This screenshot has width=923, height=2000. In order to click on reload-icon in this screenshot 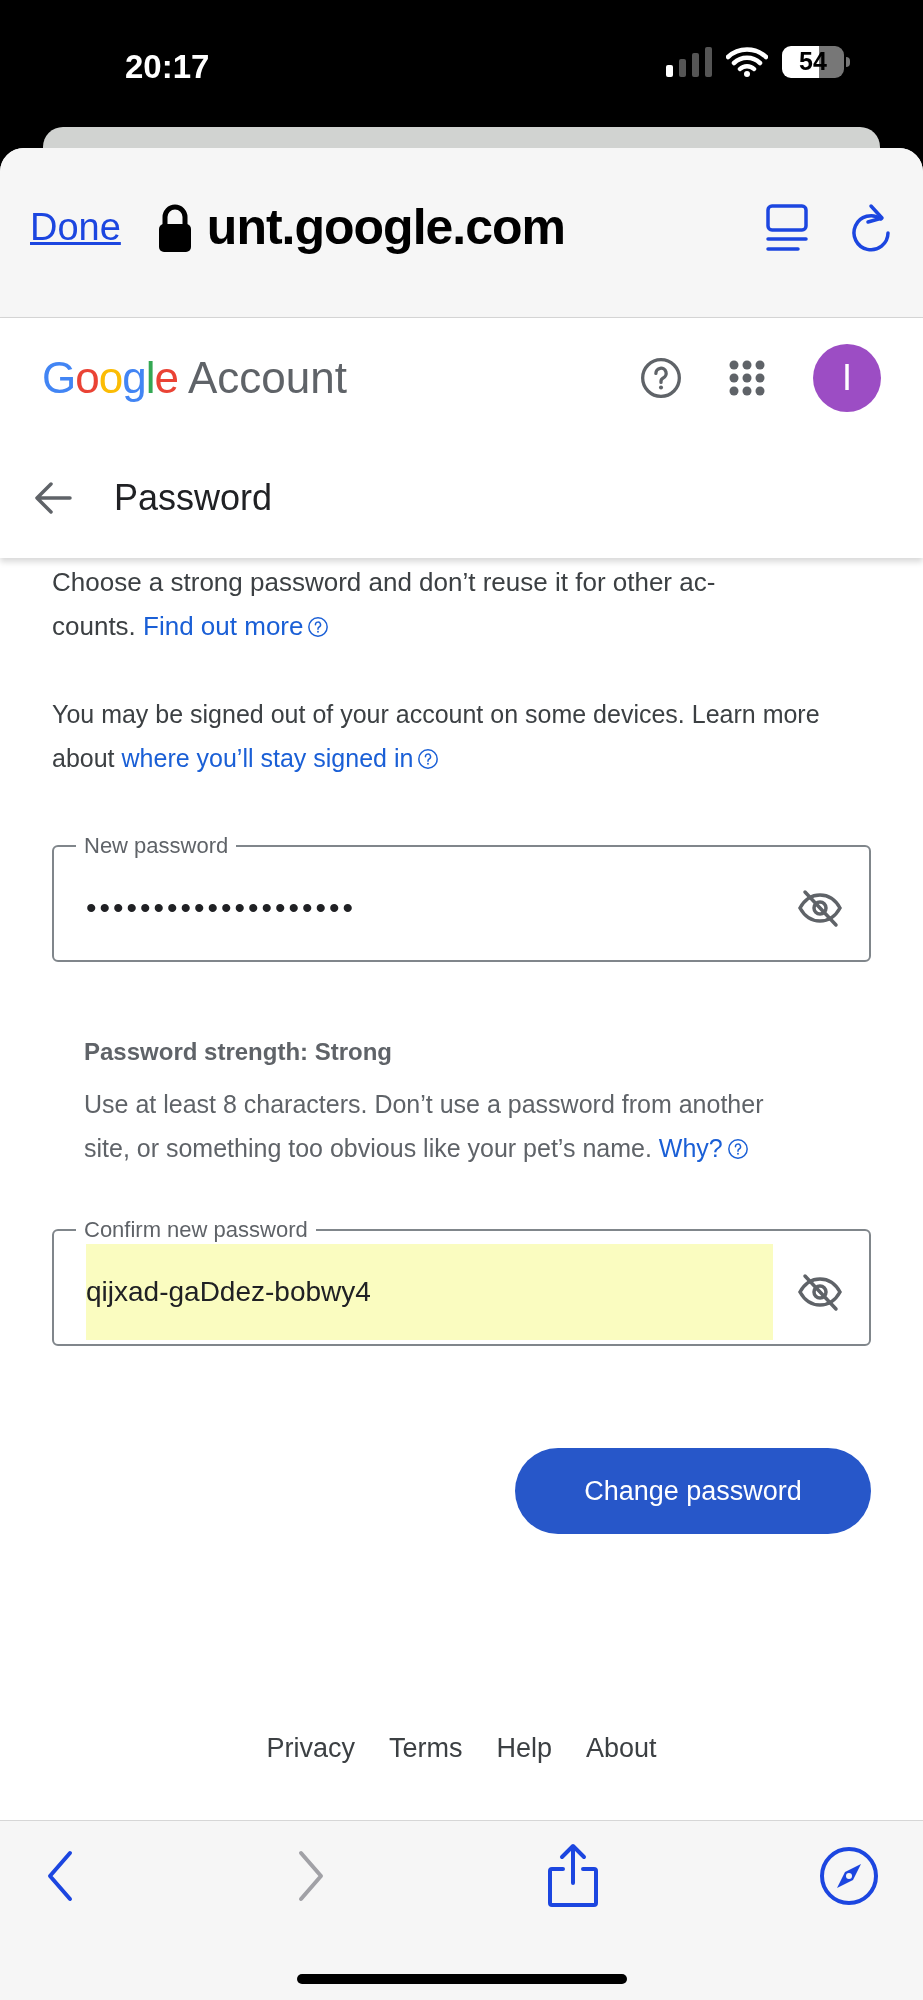, I will do `click(871, 227)`.